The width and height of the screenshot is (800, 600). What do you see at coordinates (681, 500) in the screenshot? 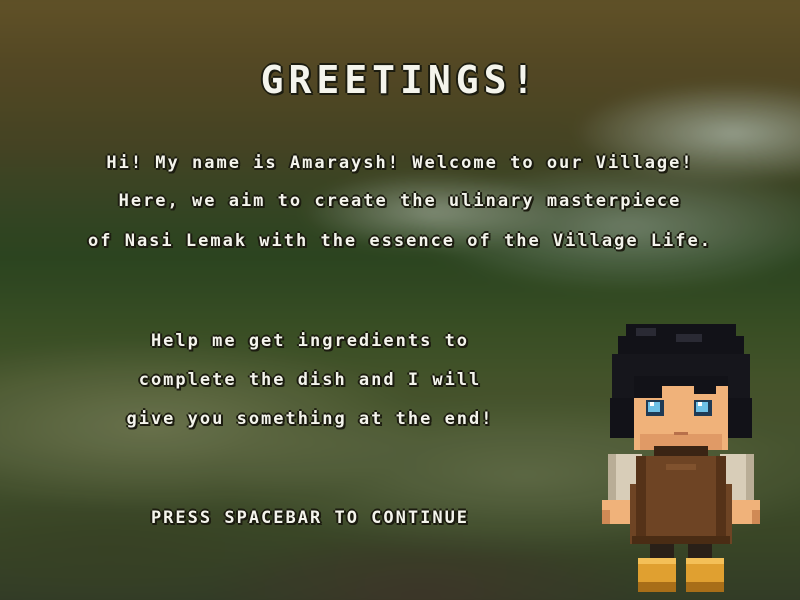
I see `character-tunic` at bounding box center [681, 500].